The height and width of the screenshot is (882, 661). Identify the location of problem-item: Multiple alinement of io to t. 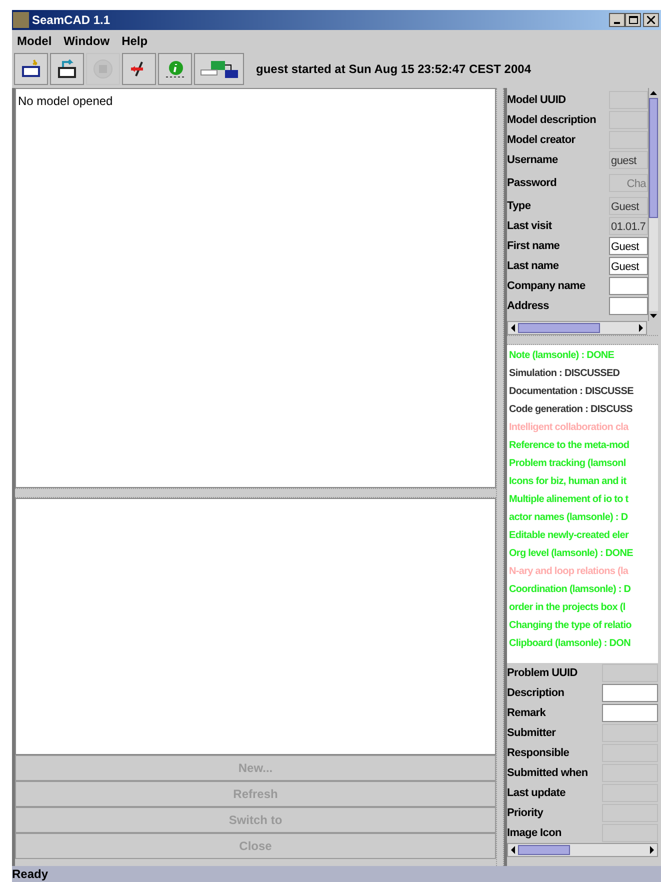
(568, 500).